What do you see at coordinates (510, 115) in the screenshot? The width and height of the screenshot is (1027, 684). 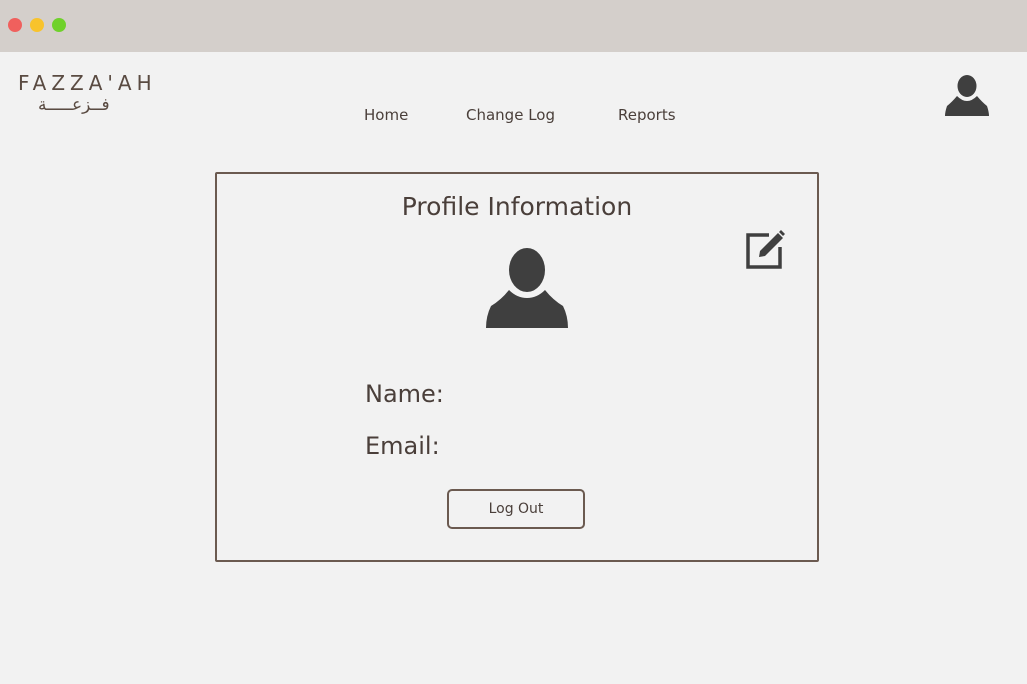 I see `nav-change-log-link: Change Log` at bounding box center [510, 115].